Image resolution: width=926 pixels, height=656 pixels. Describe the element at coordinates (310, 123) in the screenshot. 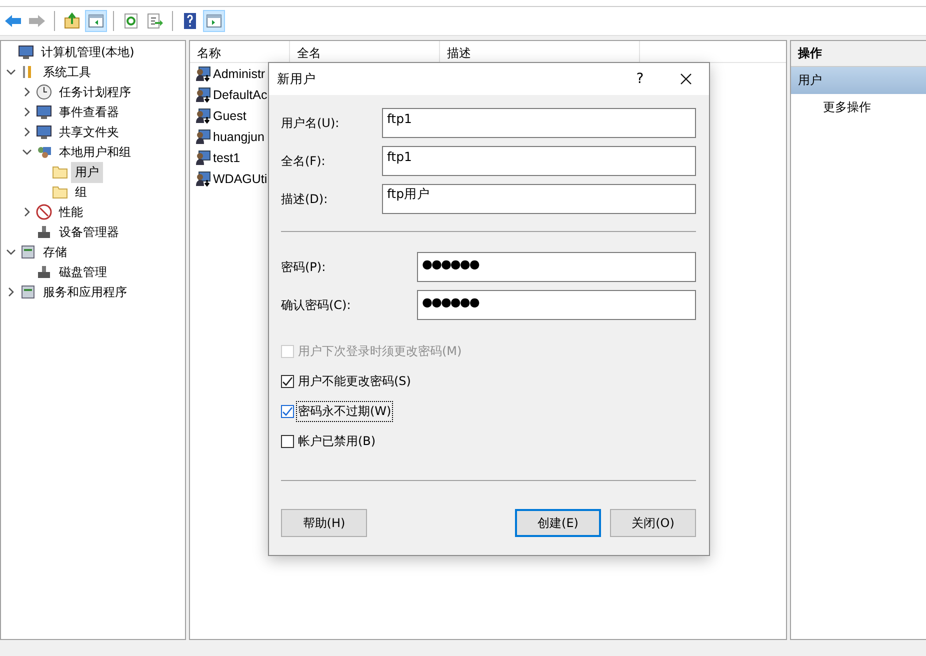

I see `field-label: 用户名(U):` at that location.